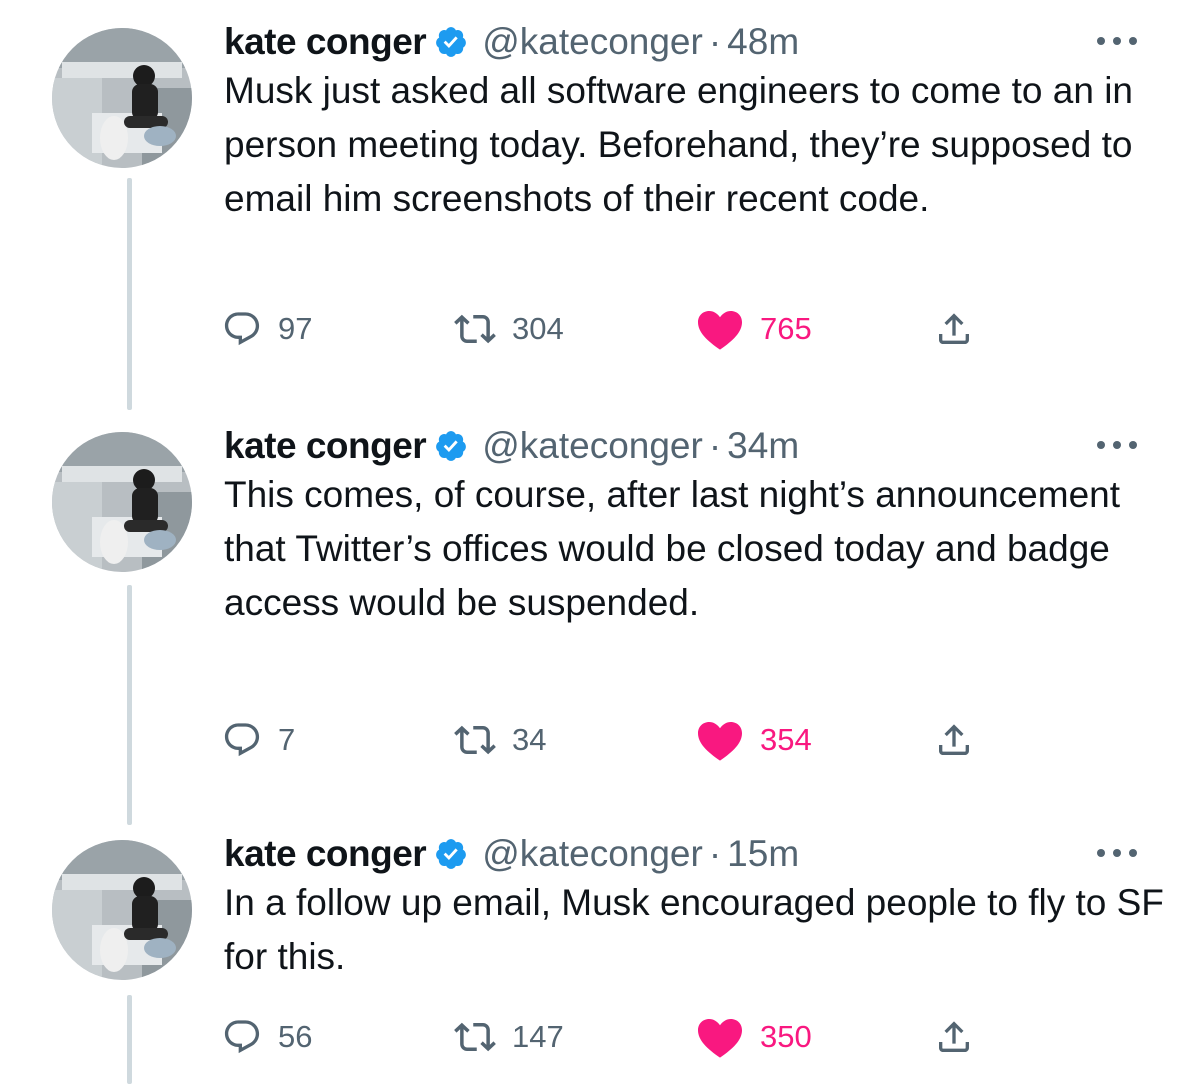  Describe the element at coordinates (763, 446) in the screenshot. I see `timestamp: 34m` at that location.